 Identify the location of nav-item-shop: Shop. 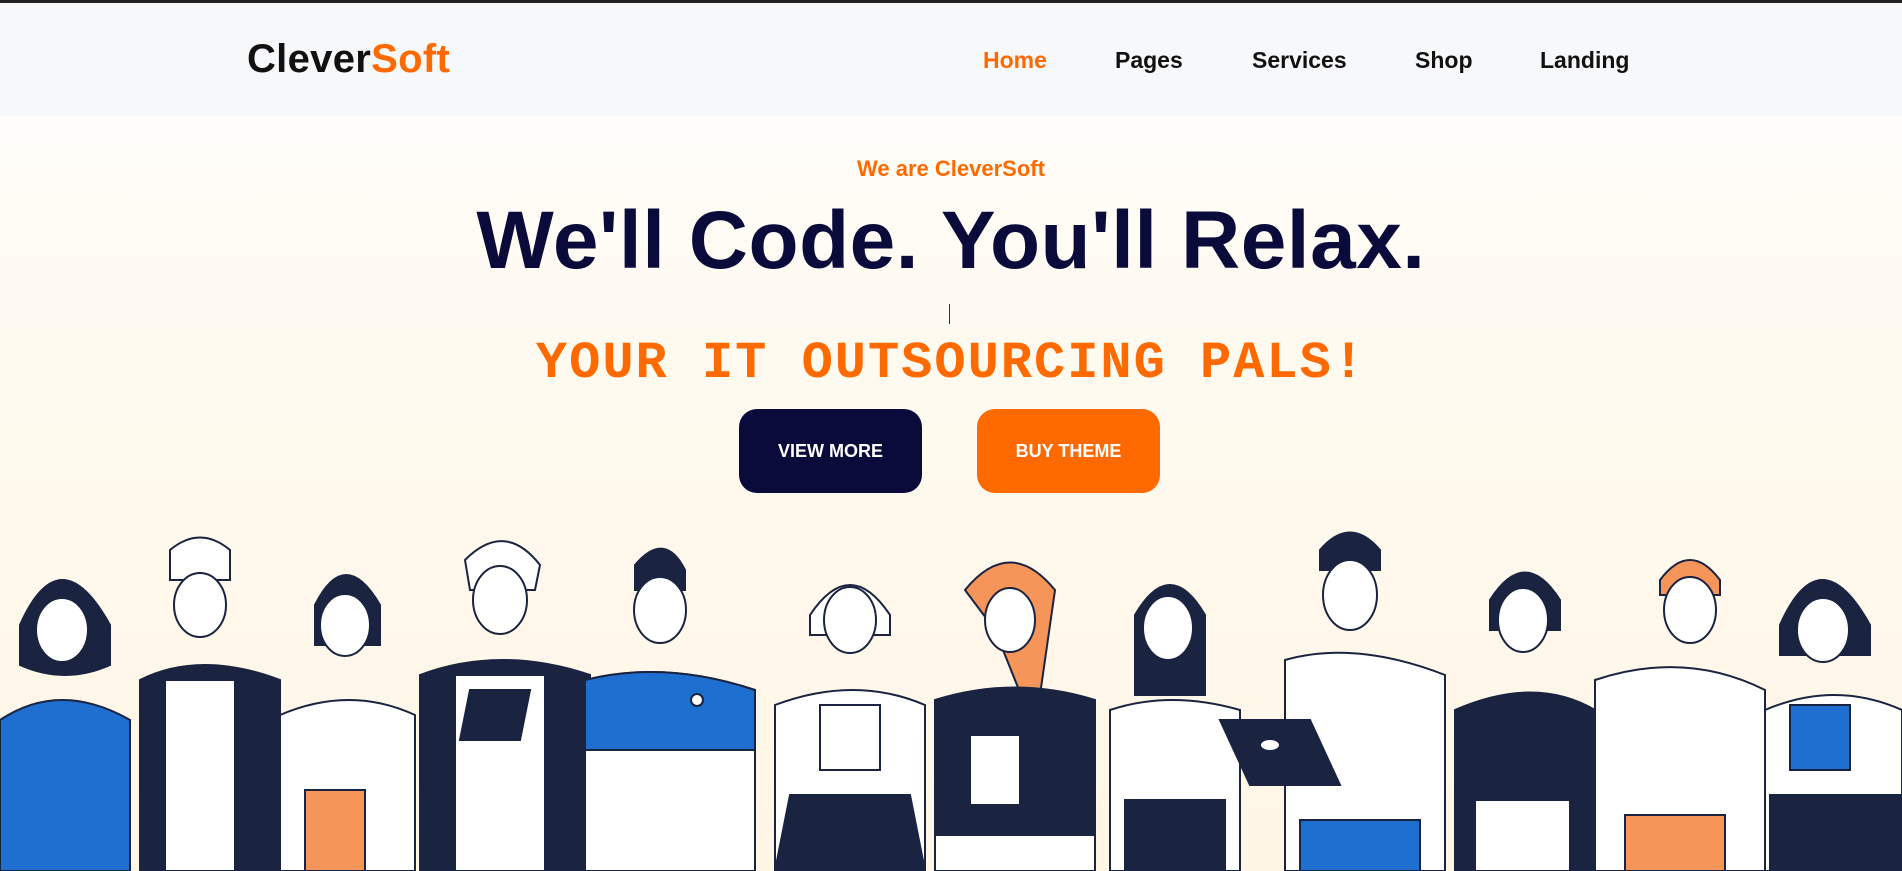
(1444, 60).